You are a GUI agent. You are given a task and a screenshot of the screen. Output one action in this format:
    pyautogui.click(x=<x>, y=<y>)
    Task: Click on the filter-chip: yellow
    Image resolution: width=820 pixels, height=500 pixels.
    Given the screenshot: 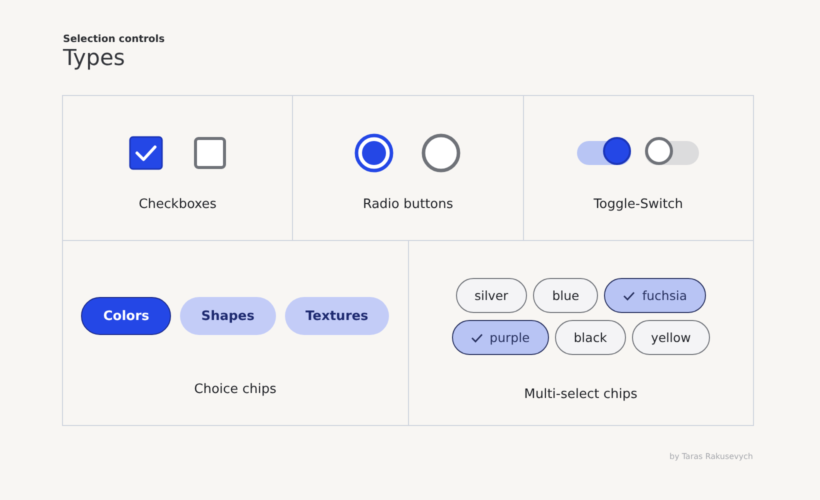 What is the action you would take?
    pyautogui.click(x=671, y=337)
    